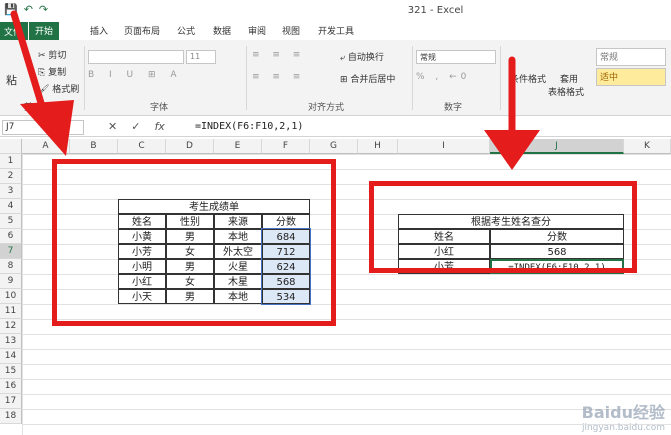  Describe the element at coordinates (42, 83) in the screenshot. I see `arrow-down-left-icon` at that location.